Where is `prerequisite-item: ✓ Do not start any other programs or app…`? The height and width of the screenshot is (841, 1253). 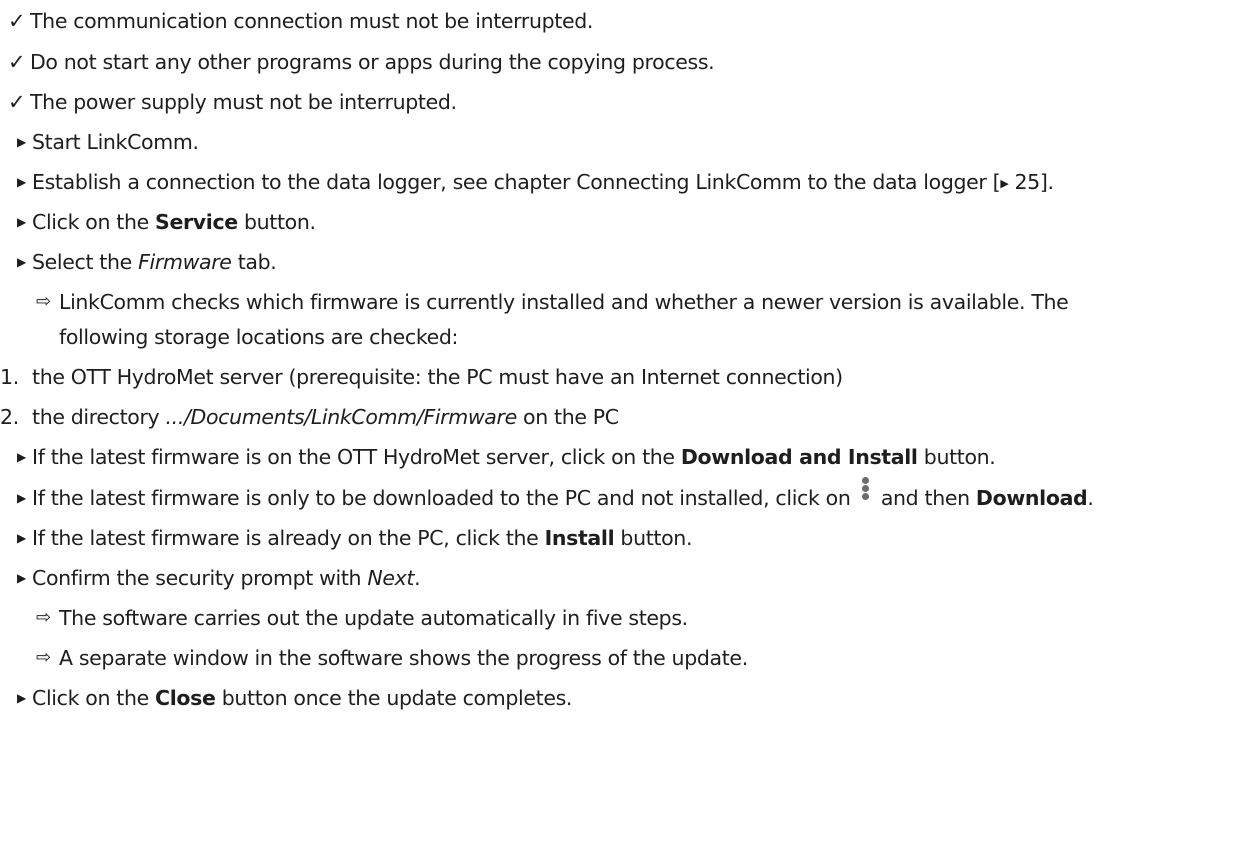 prerequisite-item: ✓ Do not start any other programs or app… is located at coordinates (626, 62).